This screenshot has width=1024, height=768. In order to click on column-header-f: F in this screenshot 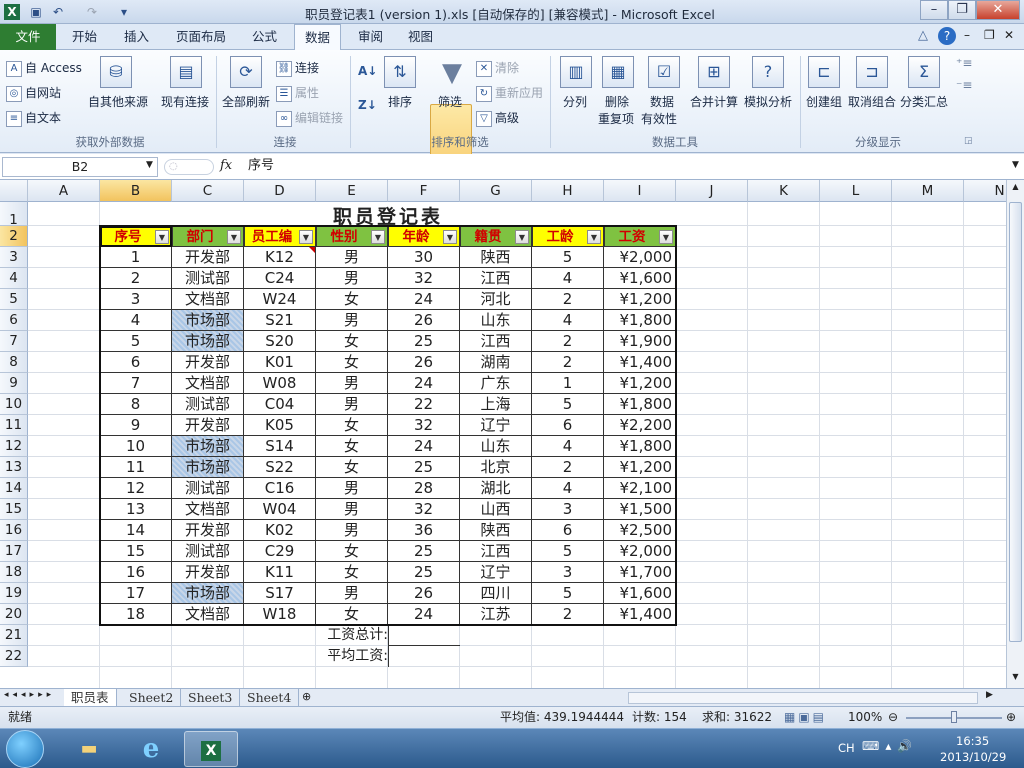, I will do `click(424, 191)`.